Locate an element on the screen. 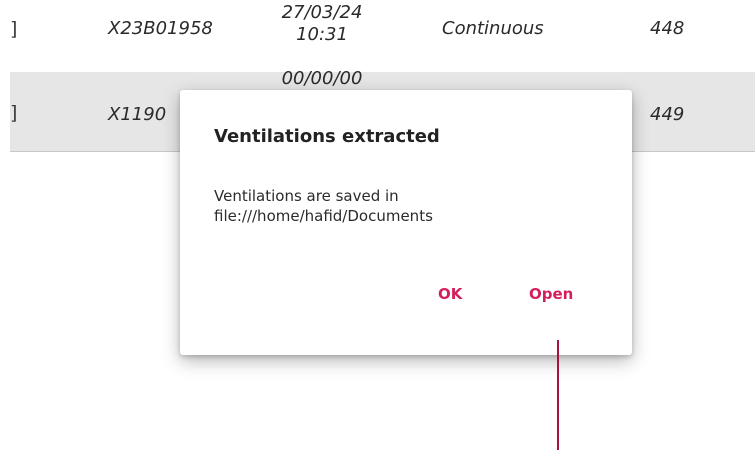 Image resolution: width=755 pixels, height=450 pixels. datetime-cell: 27/03/24 10:31 is located at coordinates (322, 24).